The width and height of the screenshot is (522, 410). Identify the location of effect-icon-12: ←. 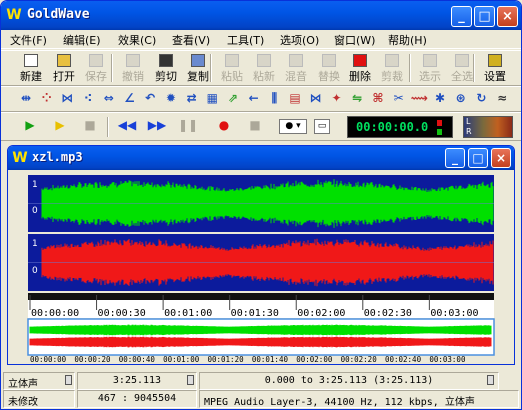
(254, 98).